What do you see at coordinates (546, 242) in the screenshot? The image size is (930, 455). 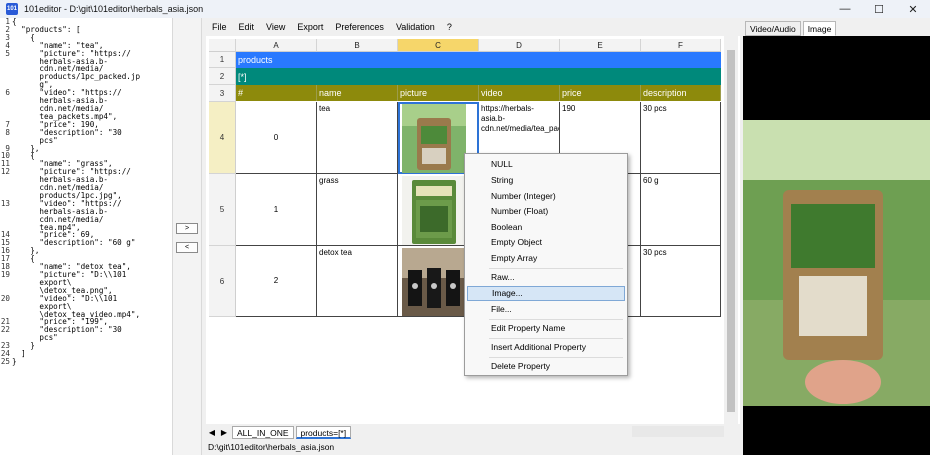 I see `menu-item-empty-object: Empty Object` at bounding box center [546, 242].